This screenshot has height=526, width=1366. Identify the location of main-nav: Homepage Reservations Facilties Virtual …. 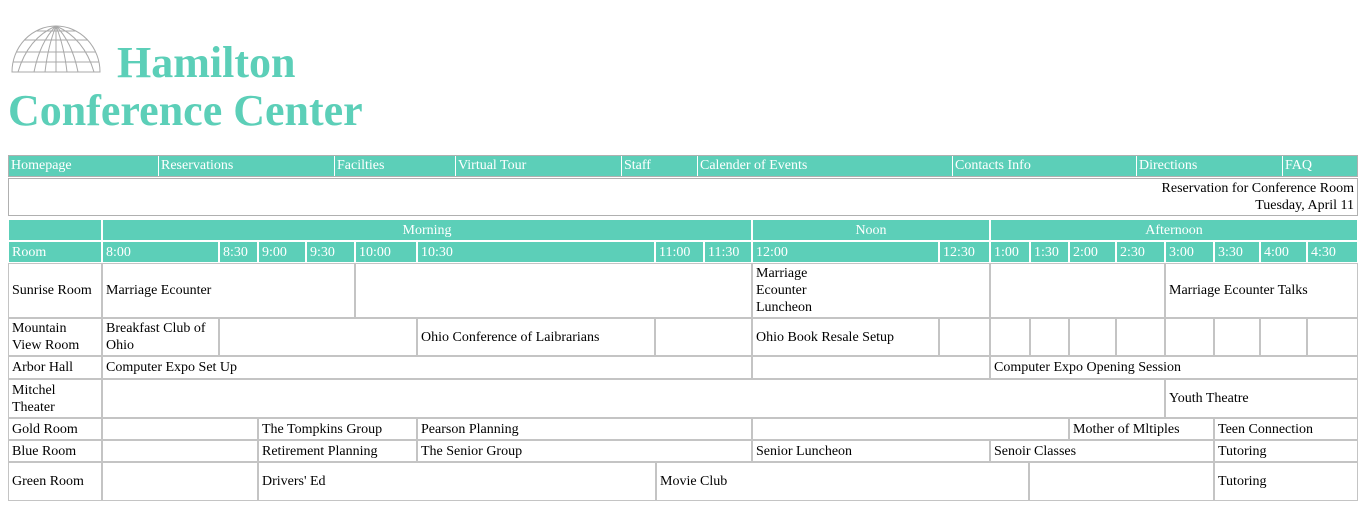
(683, 166).